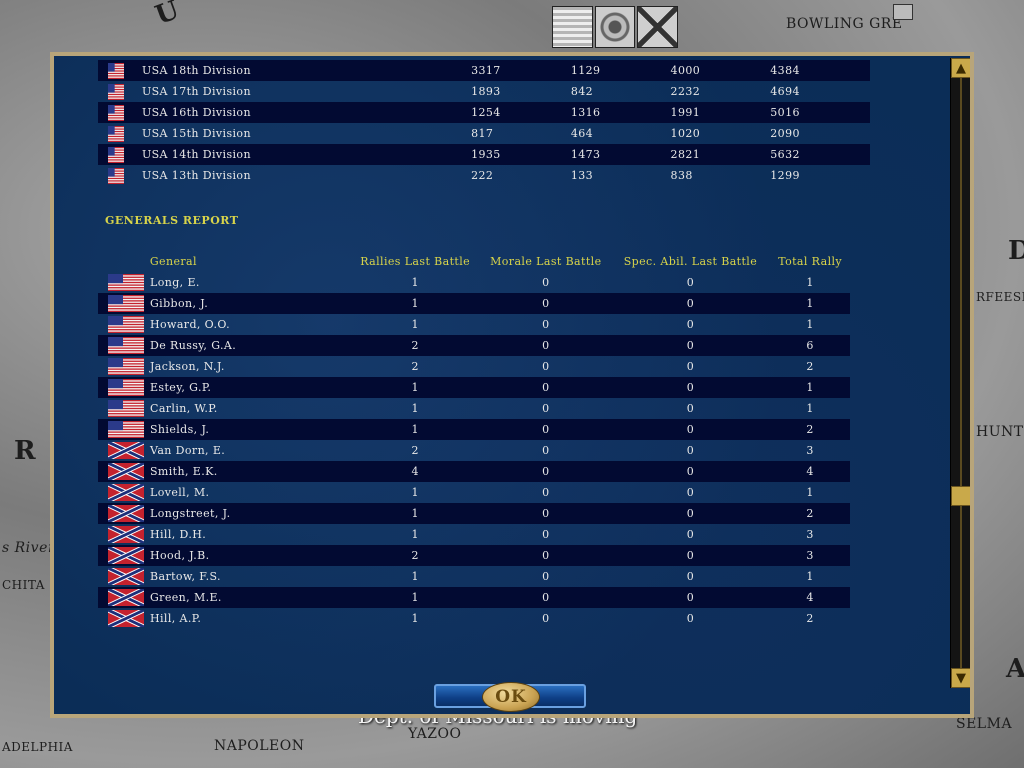 The height and width of the screenshot is (768, 1024). I want to click on division-value-3: 2821, so click(685, 154).